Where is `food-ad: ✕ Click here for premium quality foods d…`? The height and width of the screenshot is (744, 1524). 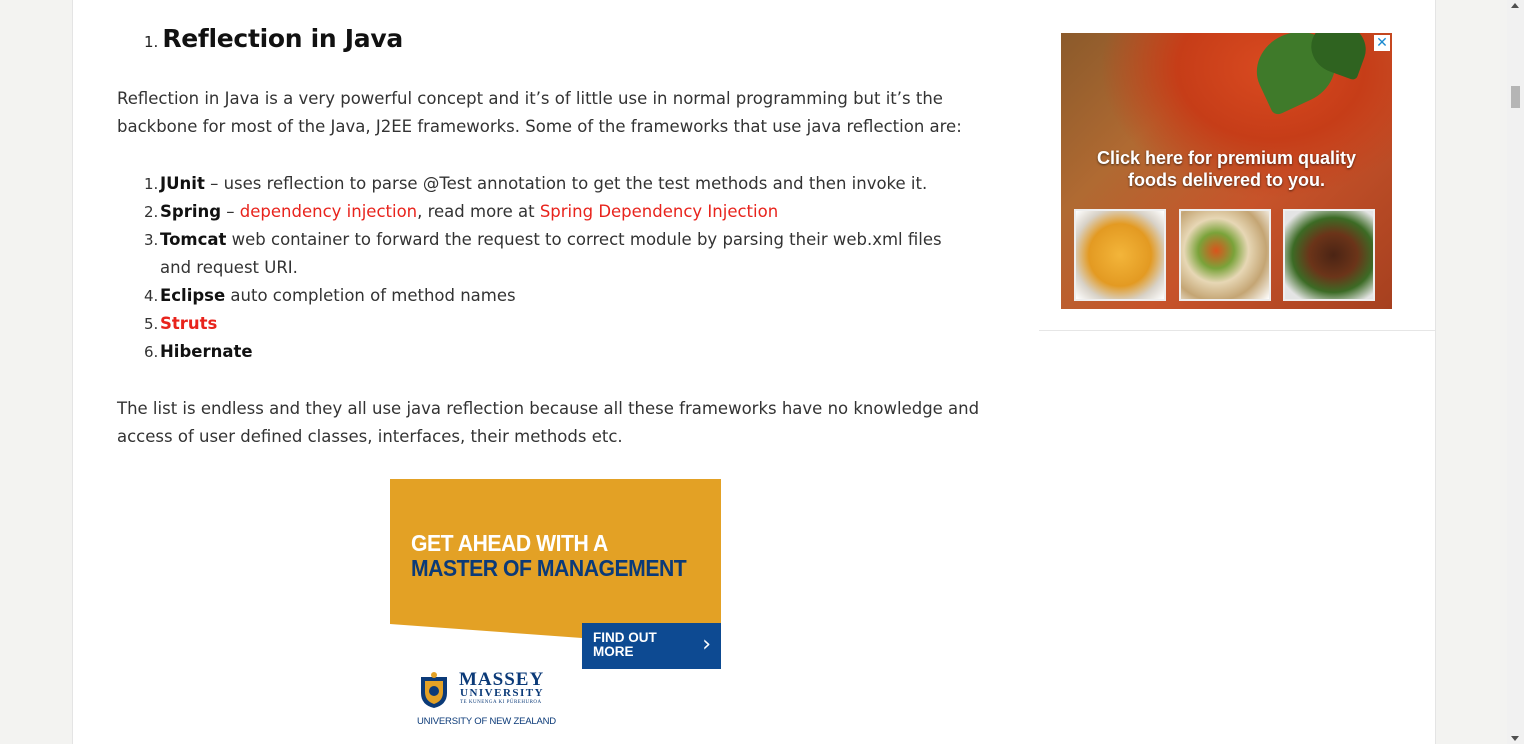 food-ad: ✕ Click here for premium quality foods d… is located at coordinates (1226, 171).